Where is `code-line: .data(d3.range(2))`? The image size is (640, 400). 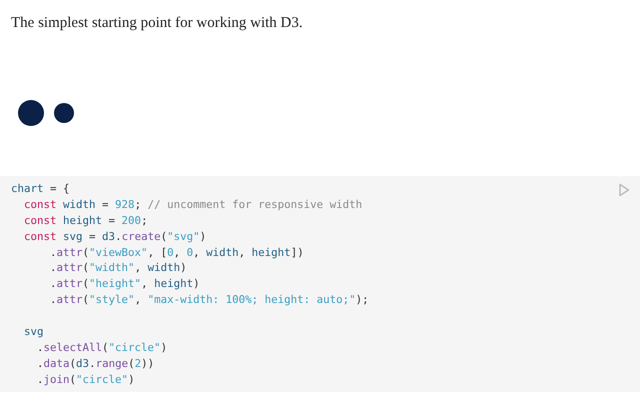 code-line: .data(d3.range(2)) is located at coordinates (95, 364).